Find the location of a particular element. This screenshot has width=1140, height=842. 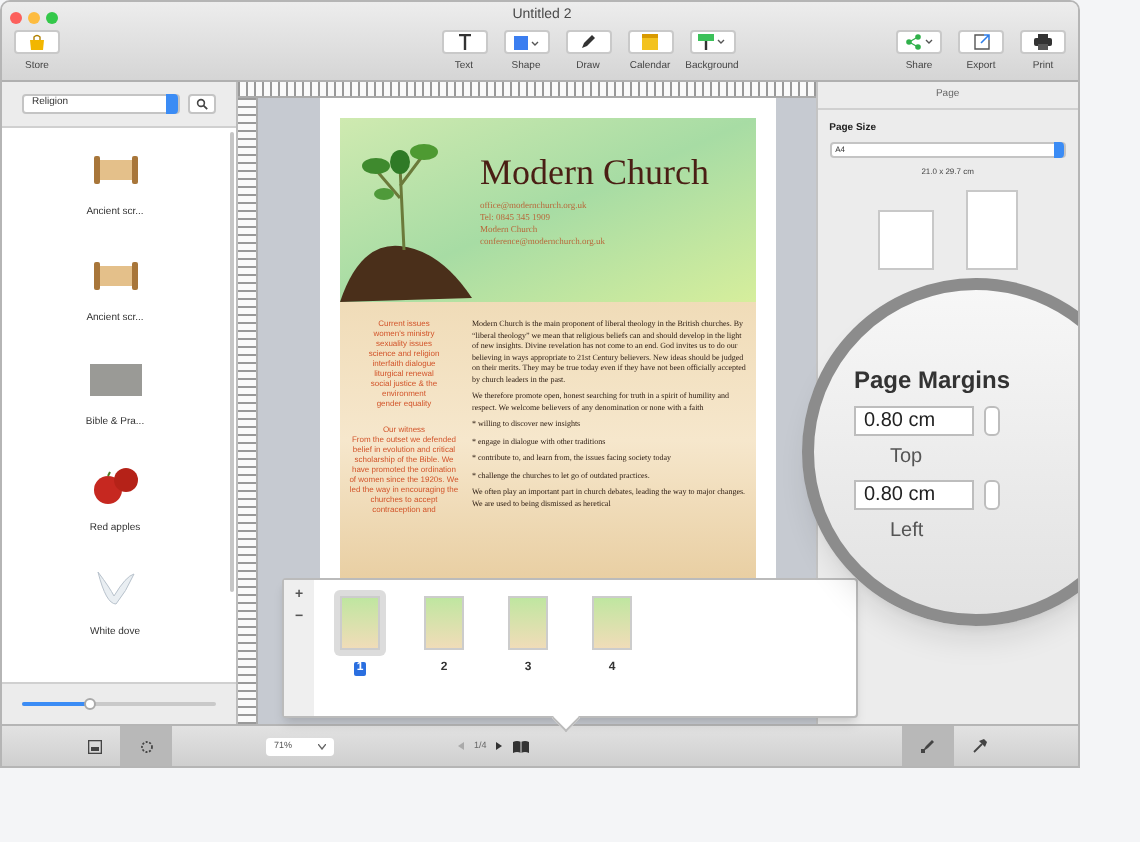

search-icon is located at coordinates (202, 104).